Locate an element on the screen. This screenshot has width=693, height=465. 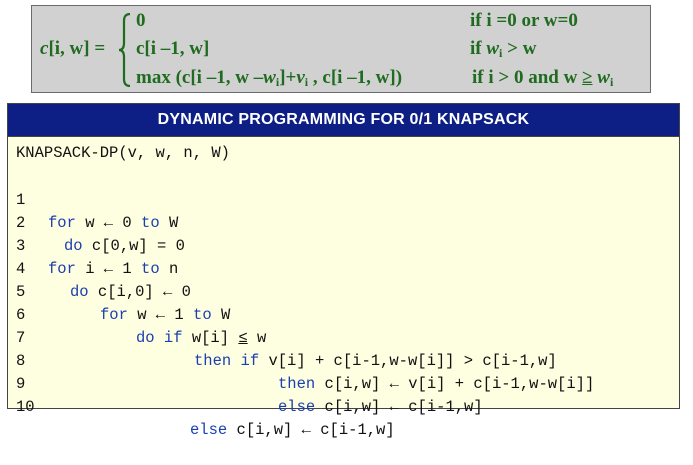
code-line: 9 else c[i,w] ← c[i-1,w] is located at coordinates (245, 383).